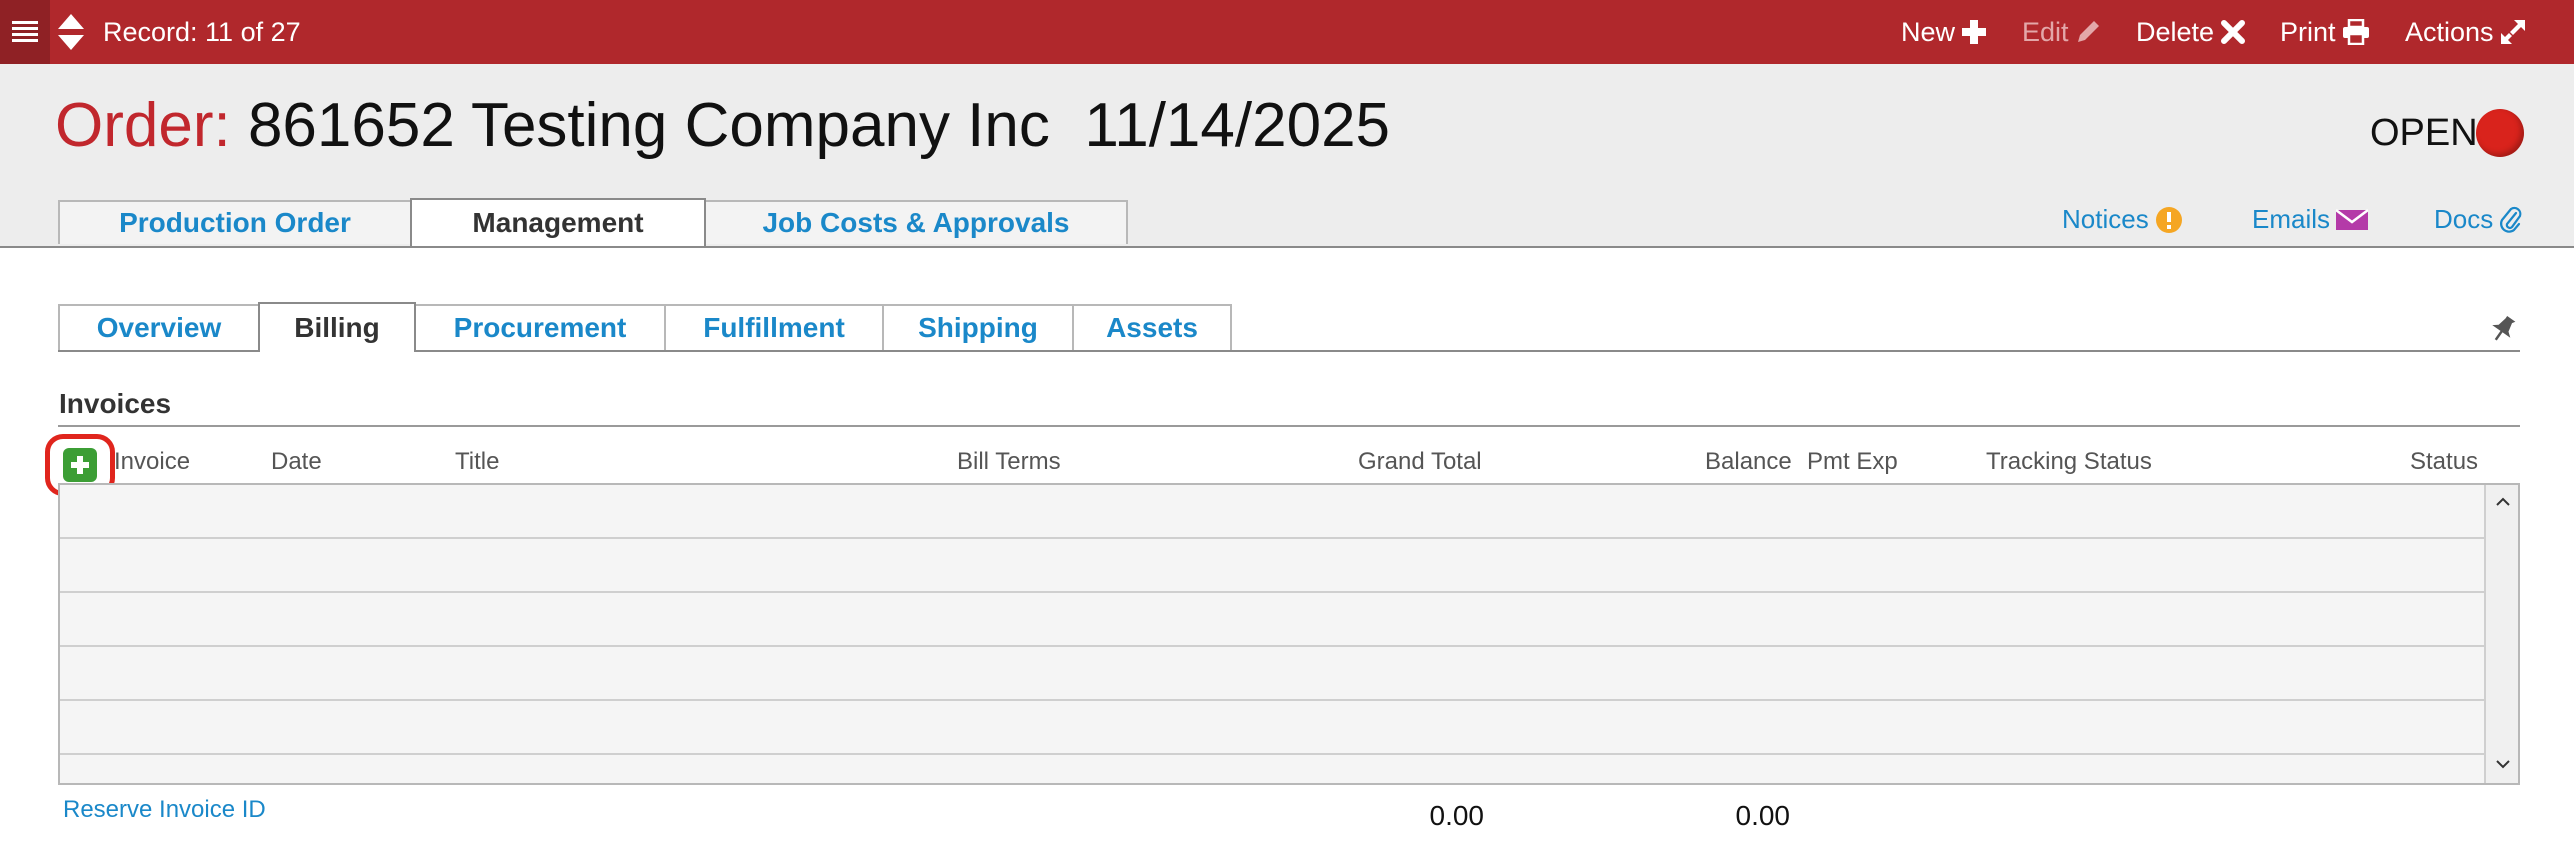 This screenshot has height=854, width=2574. What do you see at coordinates (2352, 219) in the screenshot?
I see `envelope-icon` at bounding box center [2352, 219].